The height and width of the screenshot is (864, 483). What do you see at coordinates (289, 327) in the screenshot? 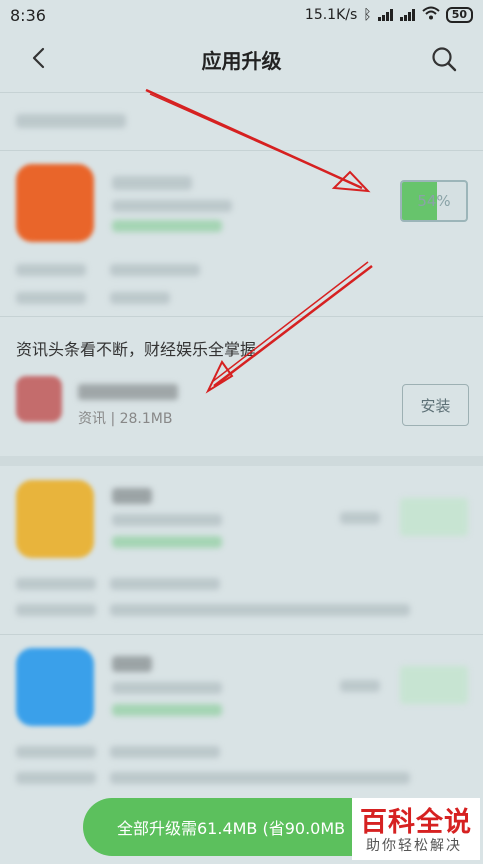
I see `annotation-arrow-bottom` at bounding box center [289, 327].